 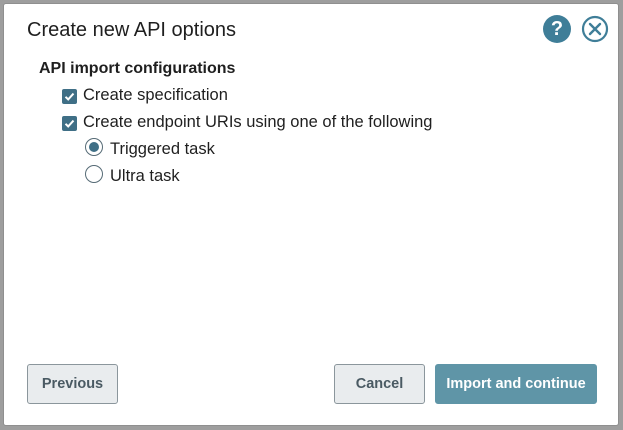 I want to click on close-icon, so click(x=595, y=29).